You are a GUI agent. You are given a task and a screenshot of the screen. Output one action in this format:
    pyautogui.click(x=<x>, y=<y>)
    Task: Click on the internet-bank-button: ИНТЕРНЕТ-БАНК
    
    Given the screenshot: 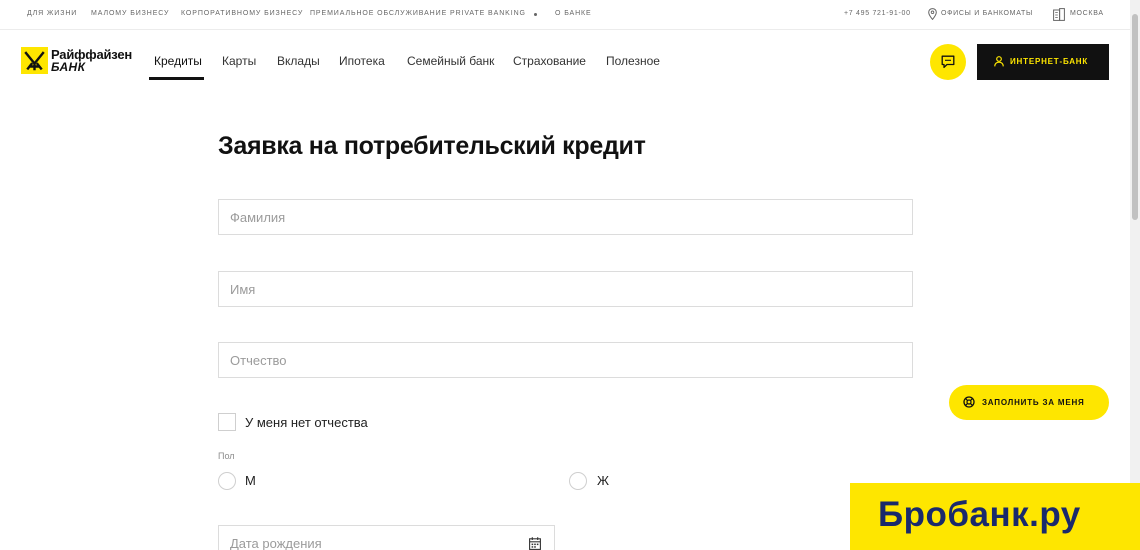 What is the action you would take?
    pyautogui.click(x=1043, y=62)
    